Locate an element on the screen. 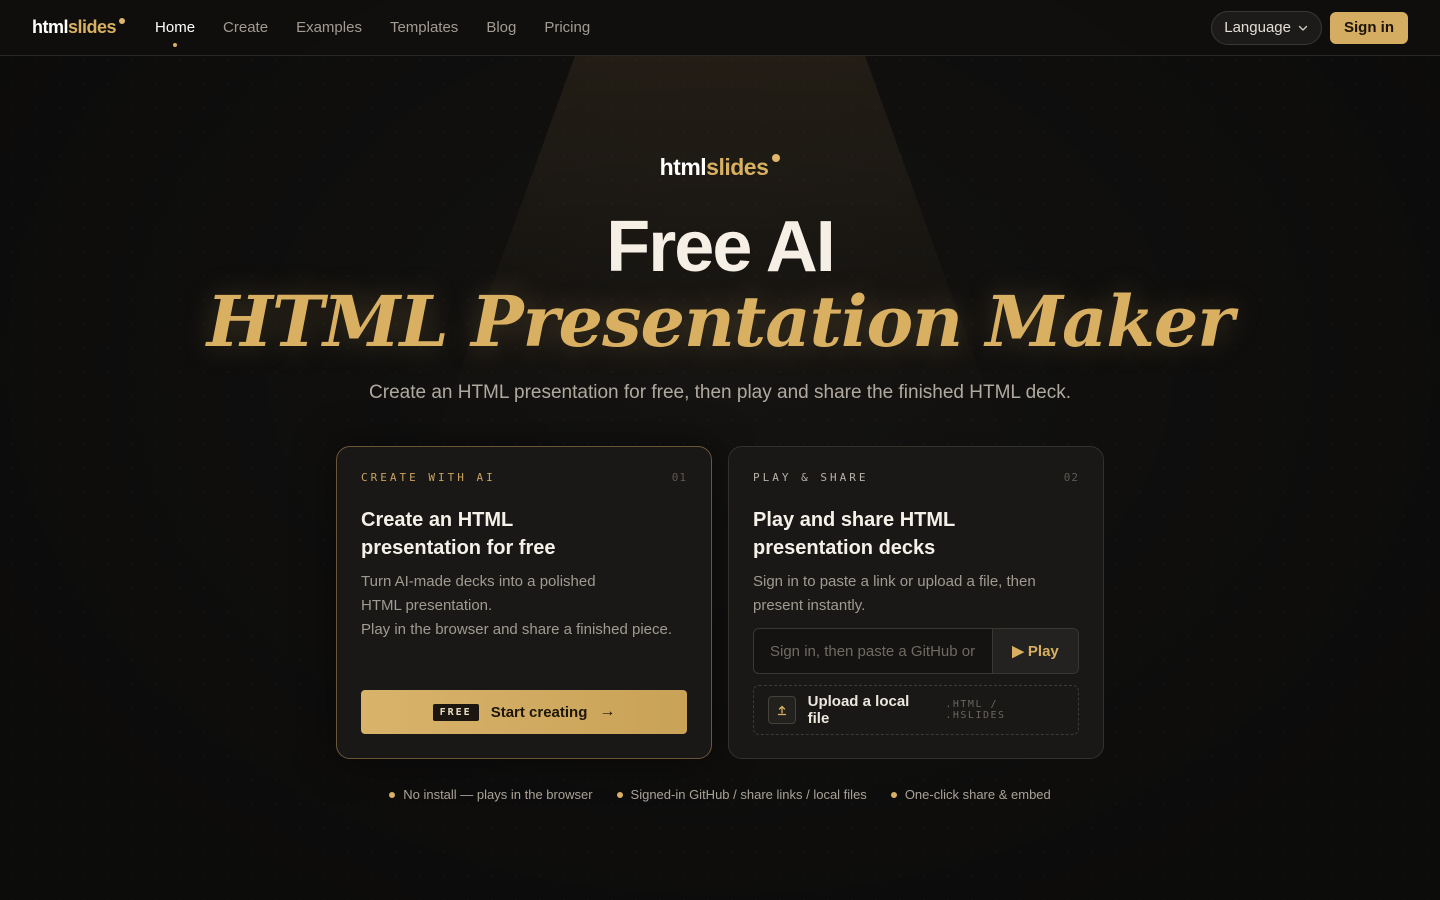 This screenshot has width=1440, height=900. upload-local-file: Upload a local file .HTML / .HSLIDES is located at coordinates (916, 710).